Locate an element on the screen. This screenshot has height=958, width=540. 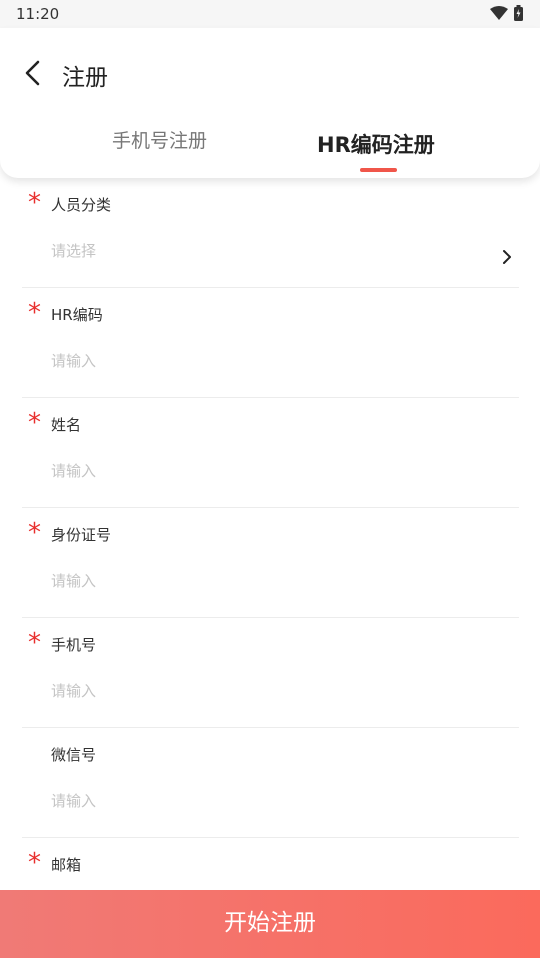
field-label: 邮箱 is located at coordinates (66, 865).